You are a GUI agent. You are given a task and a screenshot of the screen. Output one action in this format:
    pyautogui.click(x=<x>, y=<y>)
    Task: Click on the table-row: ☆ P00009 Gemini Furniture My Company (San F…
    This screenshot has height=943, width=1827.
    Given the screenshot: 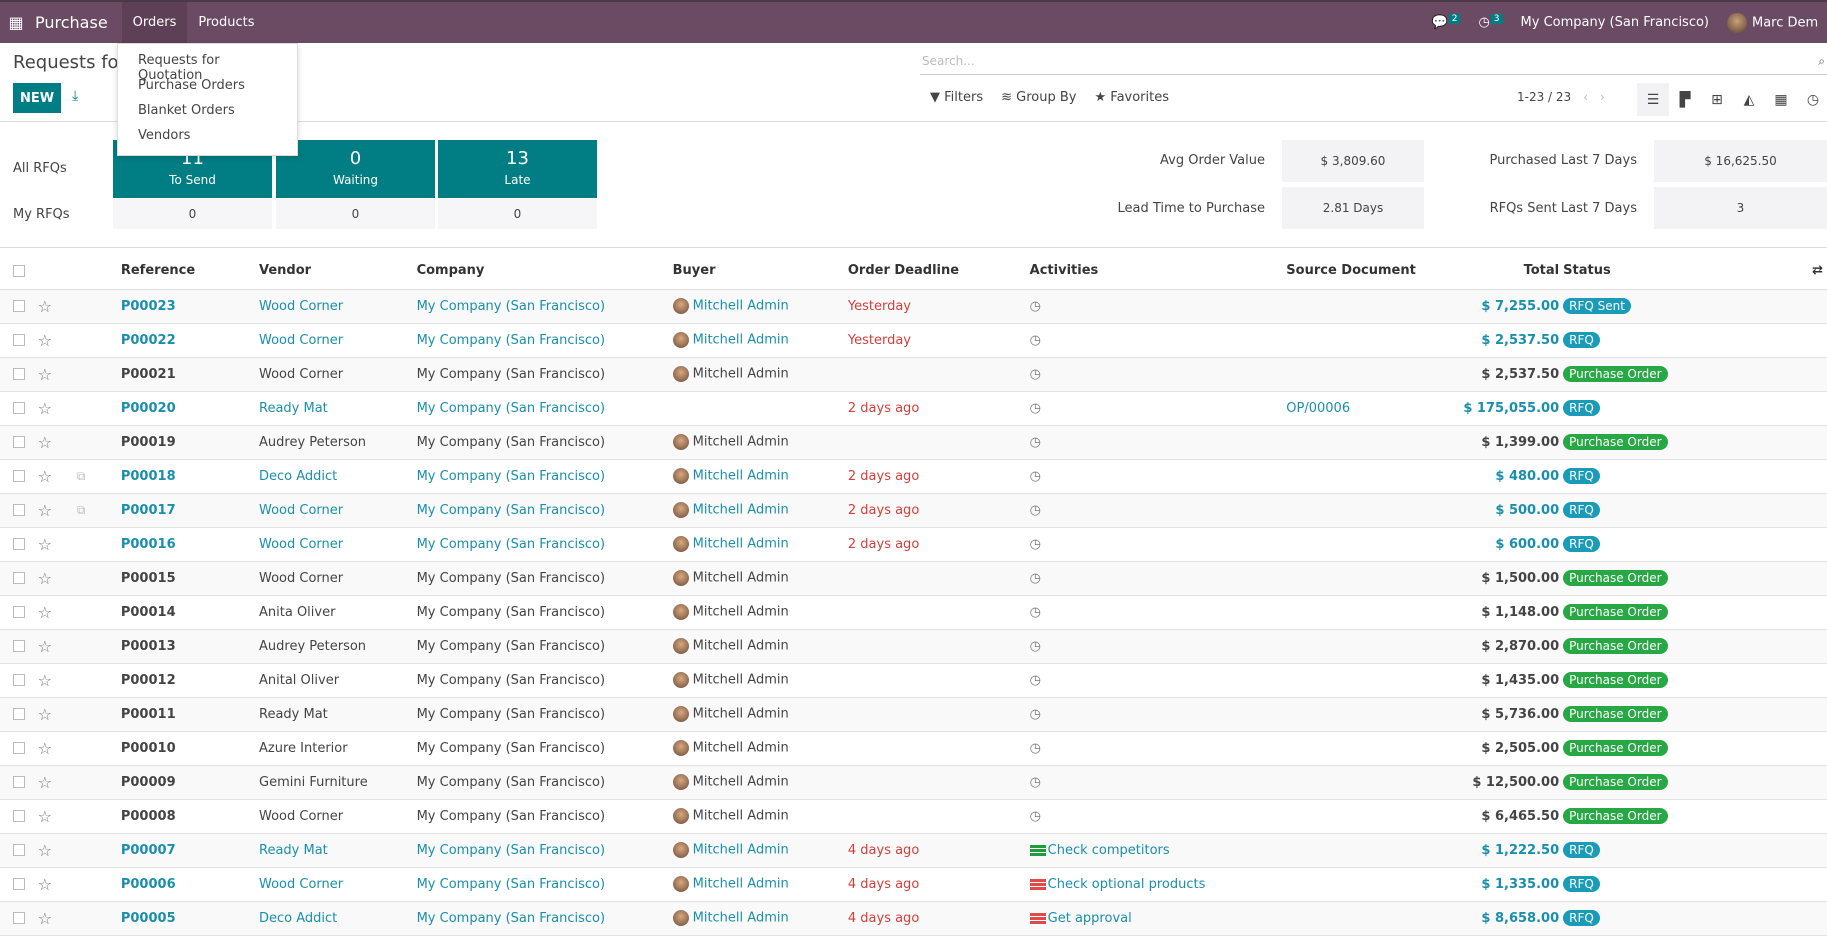 What is the action you would take?
    pyautogui.click(x=913, y=782)
    